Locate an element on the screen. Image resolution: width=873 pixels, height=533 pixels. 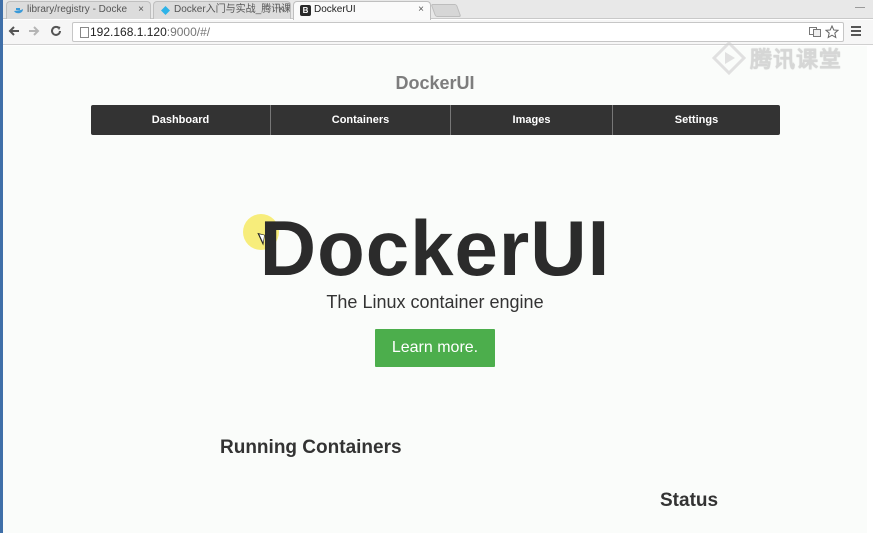
tab-dockerui: B DockerUI × is located at coordinates (362, 10).